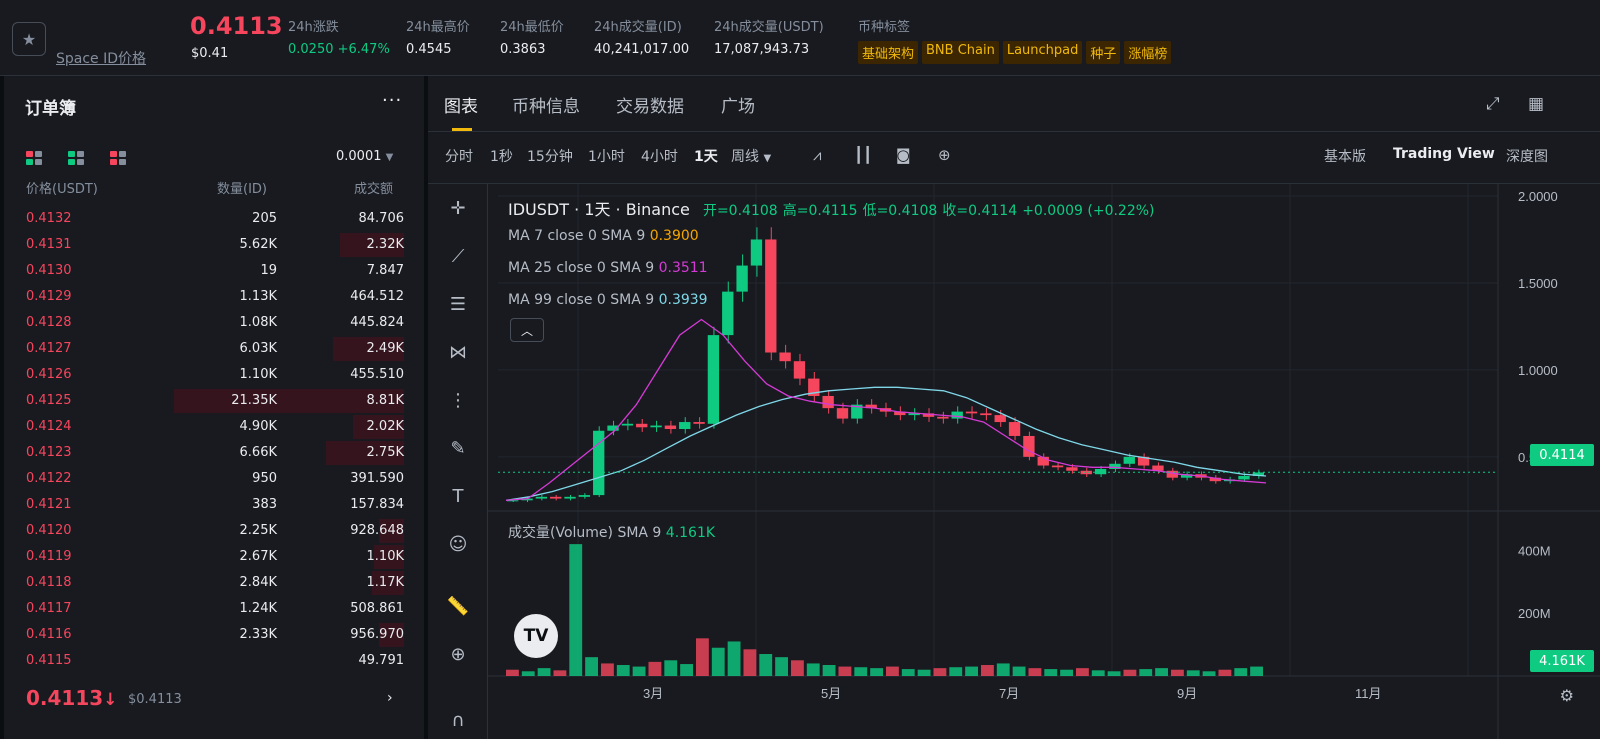 Image resolution: width=1600 pixels, height=739 pixels. What do you see at coordinates (527, 330) in the screenshot?
I see `collapse-legend-button: ︿` at bounding box center [527, 330].